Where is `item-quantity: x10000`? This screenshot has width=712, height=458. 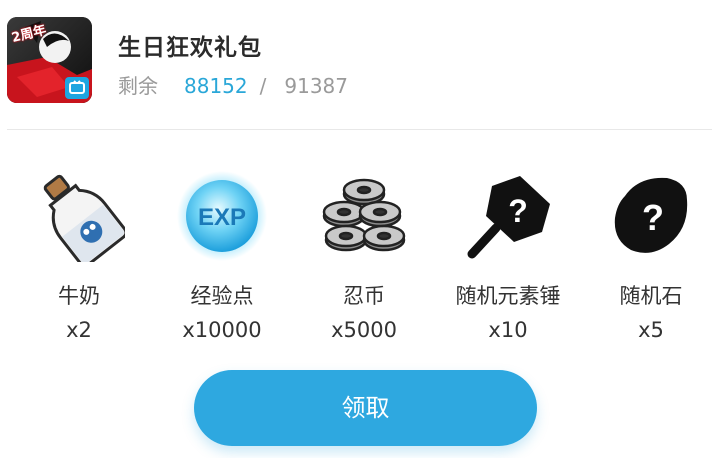 item-quantity: x10000 is located at coordinates (222, 330).